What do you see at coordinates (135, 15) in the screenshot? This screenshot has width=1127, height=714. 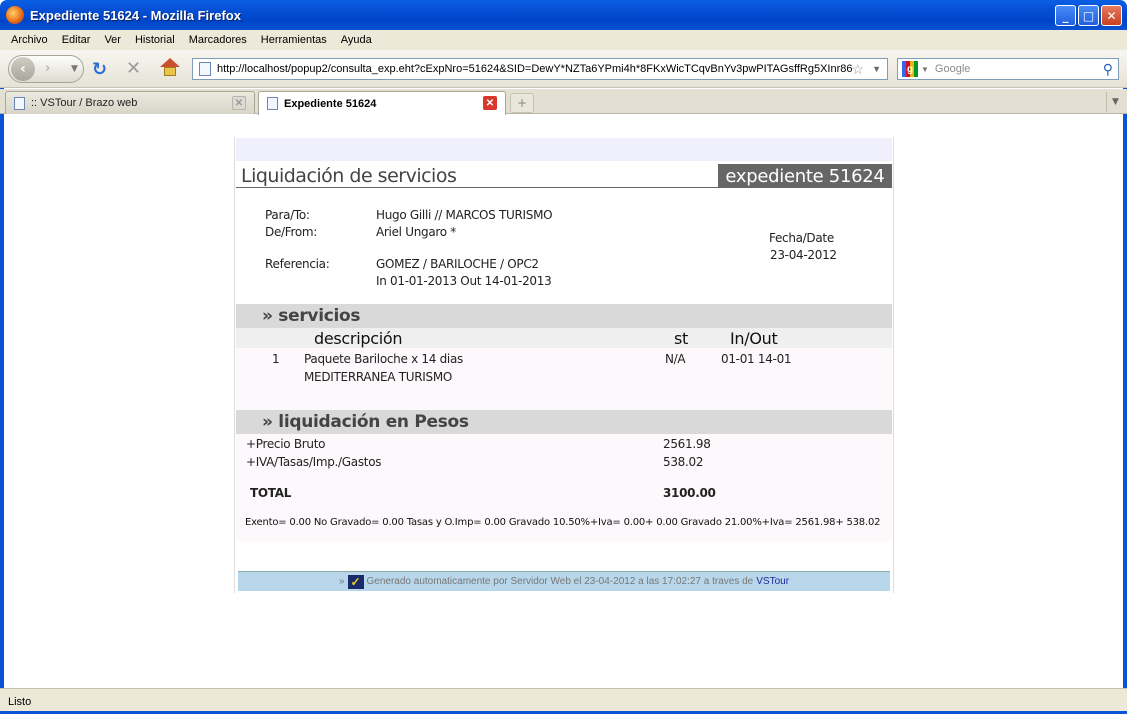 I see `window-title: Expediente 51624 - Mozilla Firefox` at bounding box center [135, 15].